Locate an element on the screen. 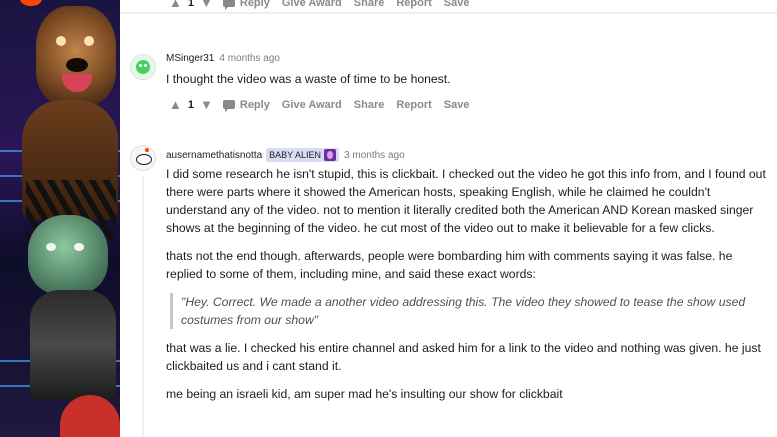 Image resolution: width=777 pixels, height=437 pixels. user-flair: BABY ALIEN is located at coordinates (303, 155).